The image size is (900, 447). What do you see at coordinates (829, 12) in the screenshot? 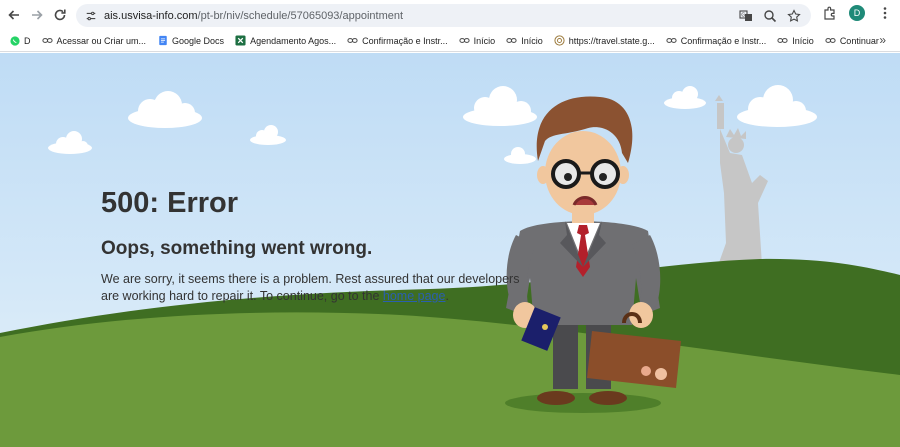
I see `extensions-icon` at bounding box center [829, 12].